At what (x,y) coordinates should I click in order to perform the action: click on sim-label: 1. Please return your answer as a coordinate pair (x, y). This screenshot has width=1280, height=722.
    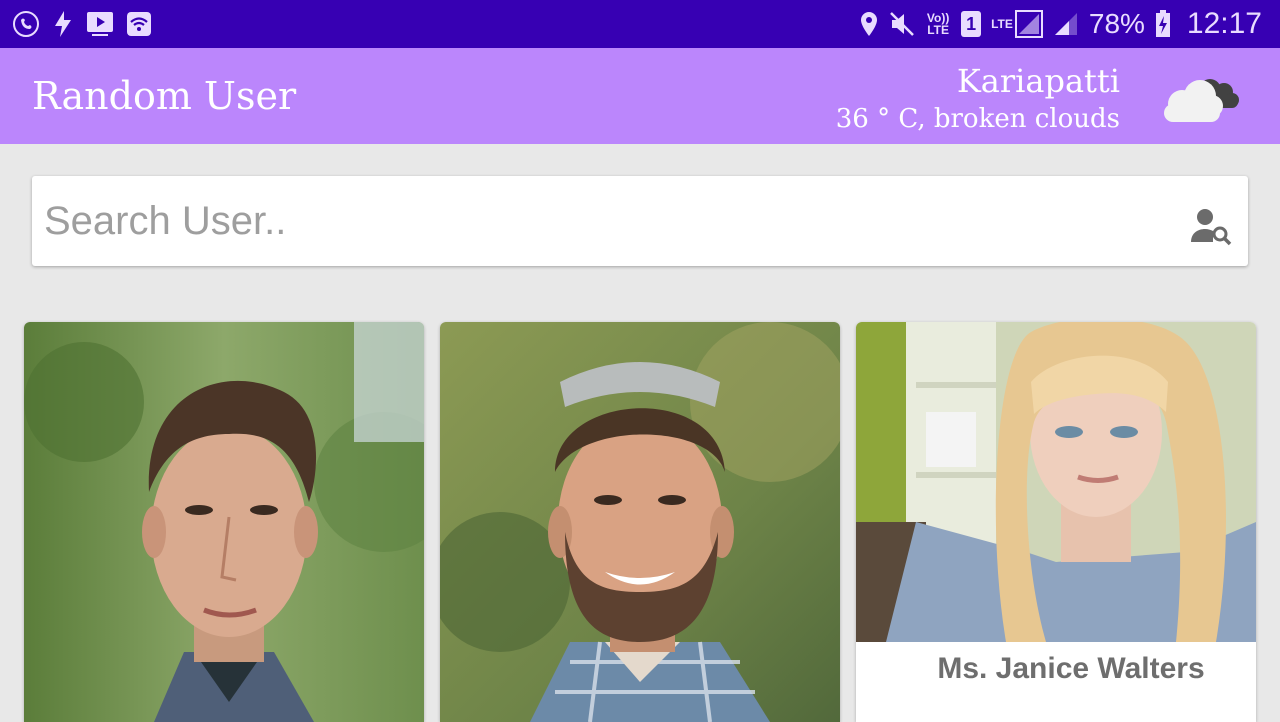
    Looking at the image, I should click on (971, 24).